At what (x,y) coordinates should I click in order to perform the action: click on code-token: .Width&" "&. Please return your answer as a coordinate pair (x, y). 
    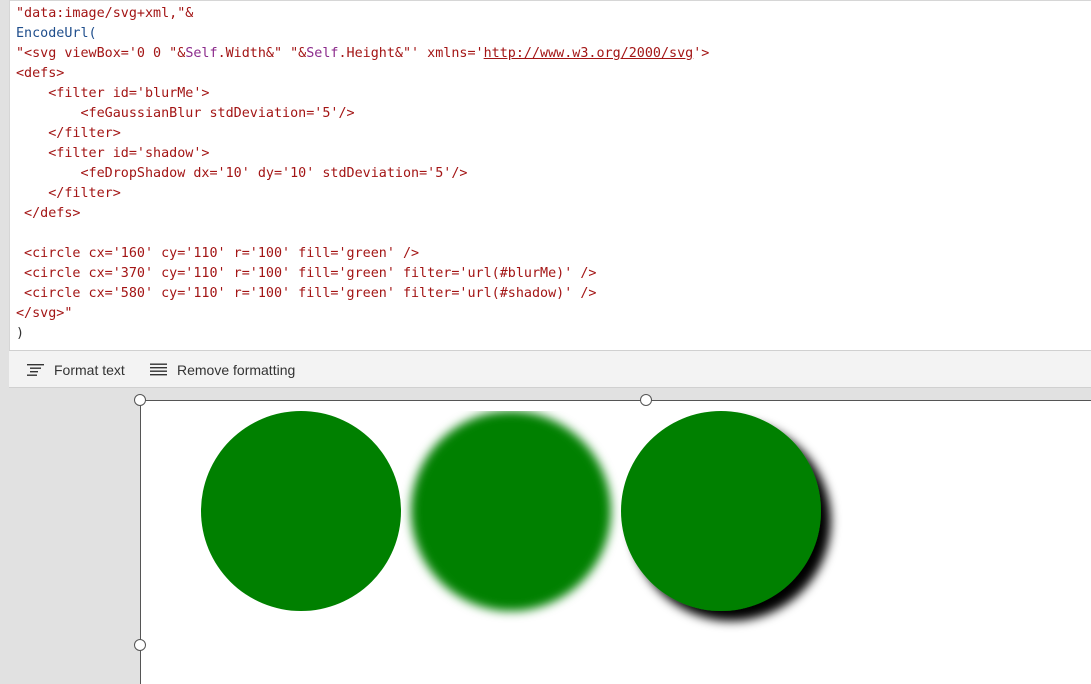
    Looking at the image, I should click on (262, 53).